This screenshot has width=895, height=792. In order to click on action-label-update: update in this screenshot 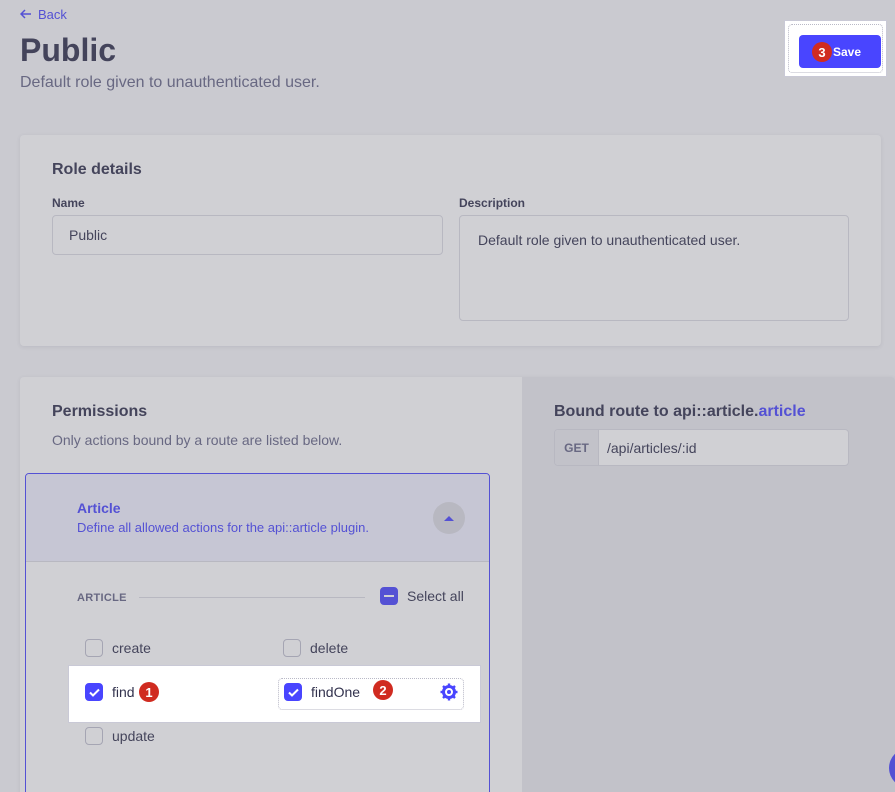, I will do `click(133, 736)`.